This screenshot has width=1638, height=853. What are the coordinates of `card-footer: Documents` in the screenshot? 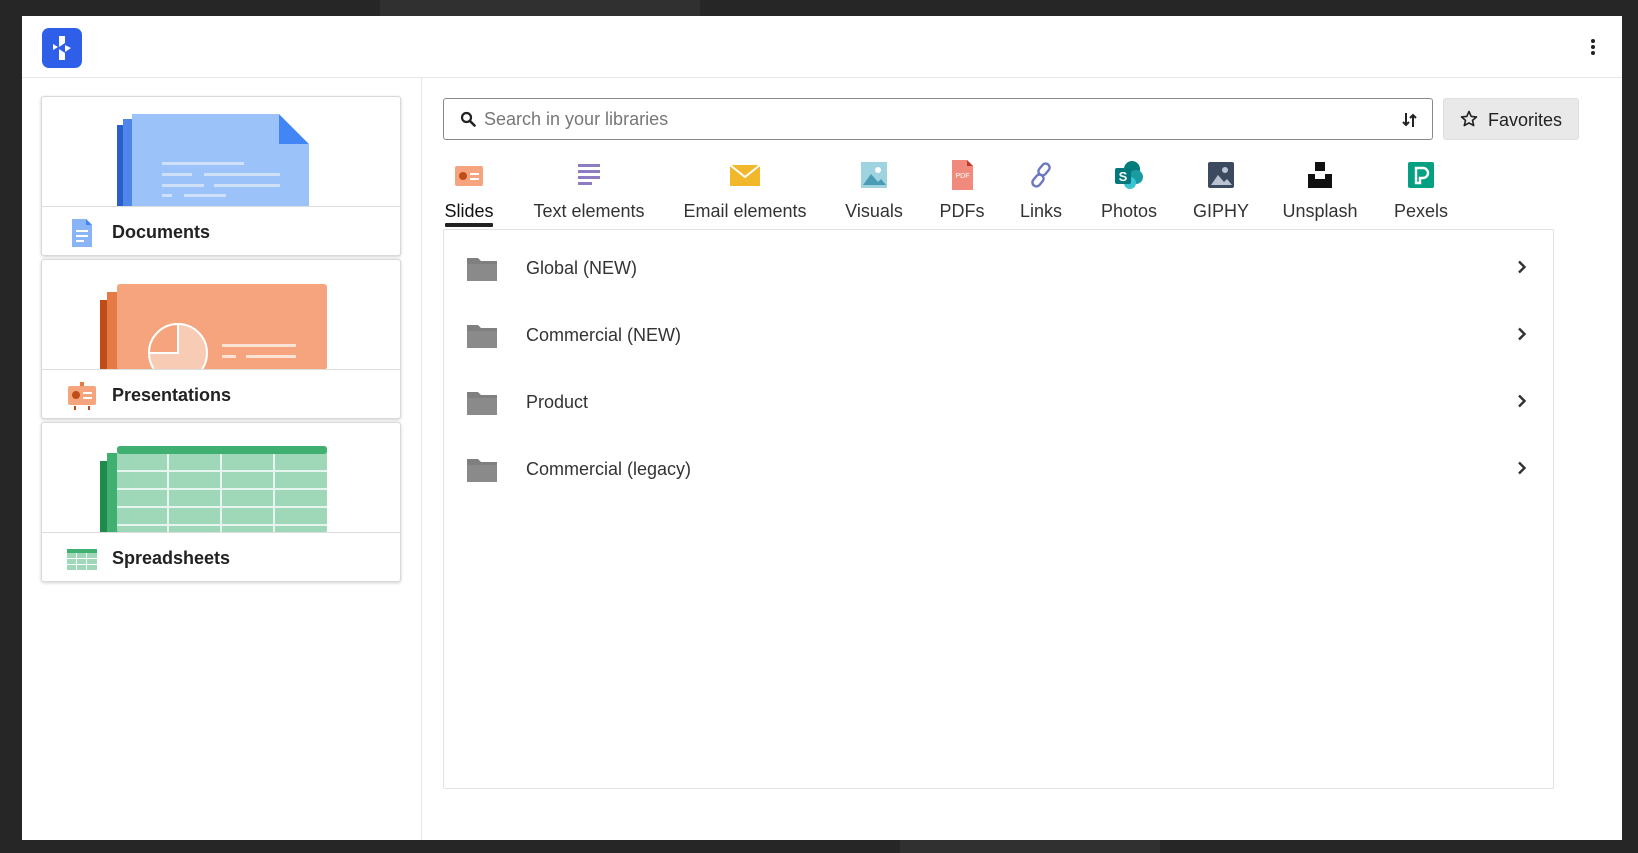 It's located at (221, 230).